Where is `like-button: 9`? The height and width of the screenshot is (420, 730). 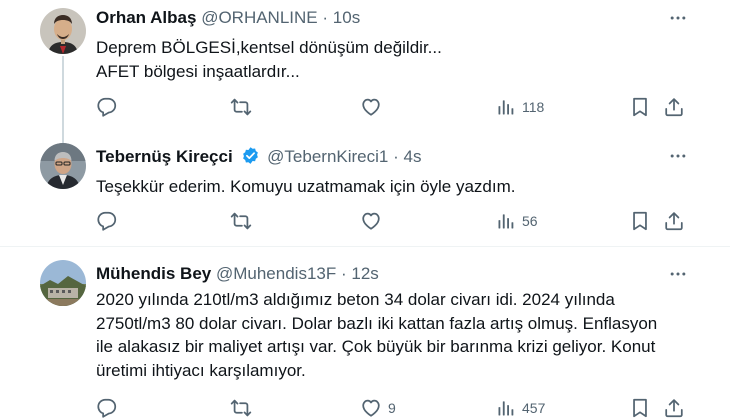 like-button: 9 is located at coordinates (378, 408).